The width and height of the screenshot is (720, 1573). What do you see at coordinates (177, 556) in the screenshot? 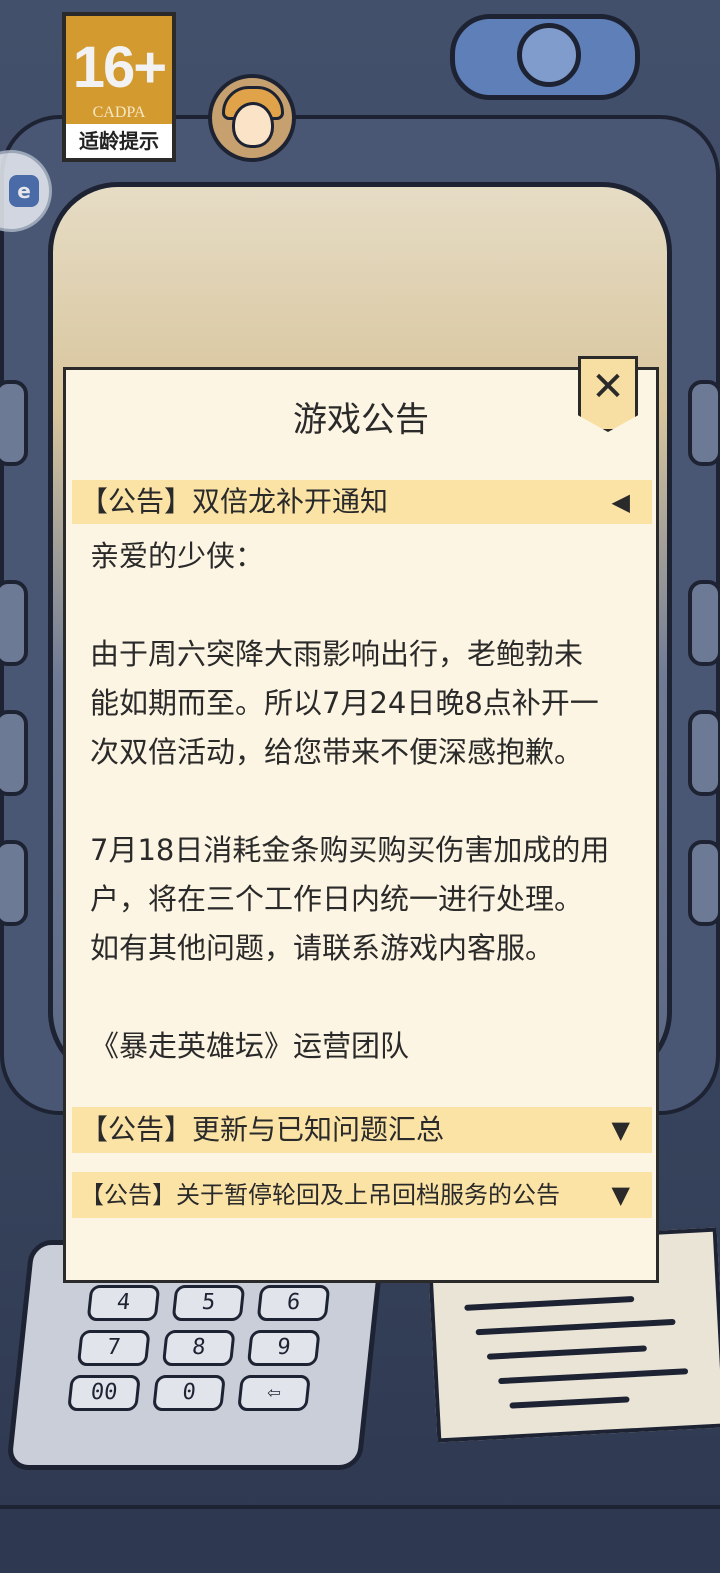
I see `greeting: 亲爱的少侠：` at bounding box center [177, 556].